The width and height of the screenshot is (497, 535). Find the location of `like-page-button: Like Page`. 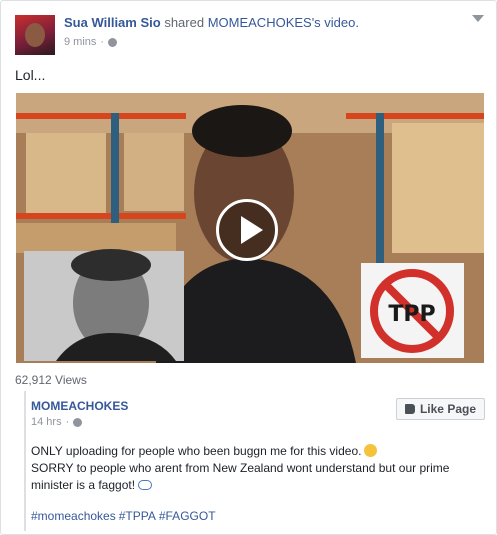

like-page-button: Like Page is located at coordinates (440, 409).